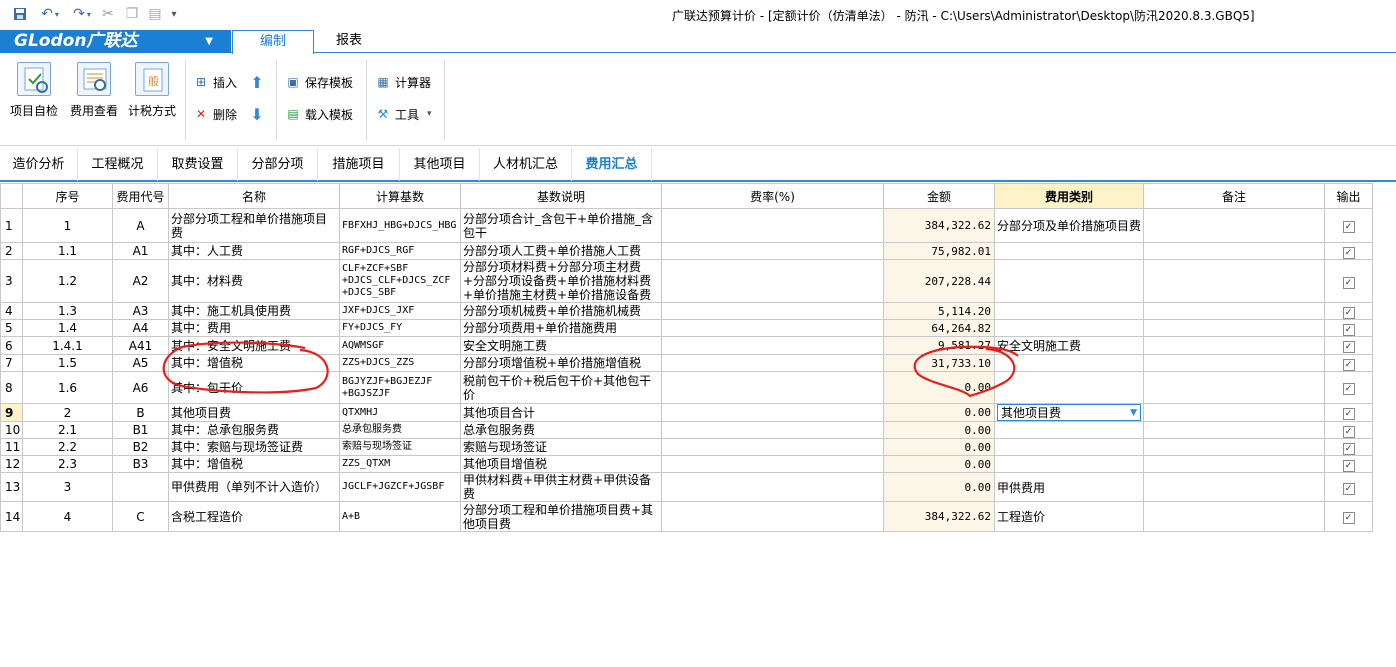 This screenshot has height=667, width=1396. Describe the element at coordinates (561, 412) in the screenshot. I see `cell-desc: 其他项目合计` at that location.